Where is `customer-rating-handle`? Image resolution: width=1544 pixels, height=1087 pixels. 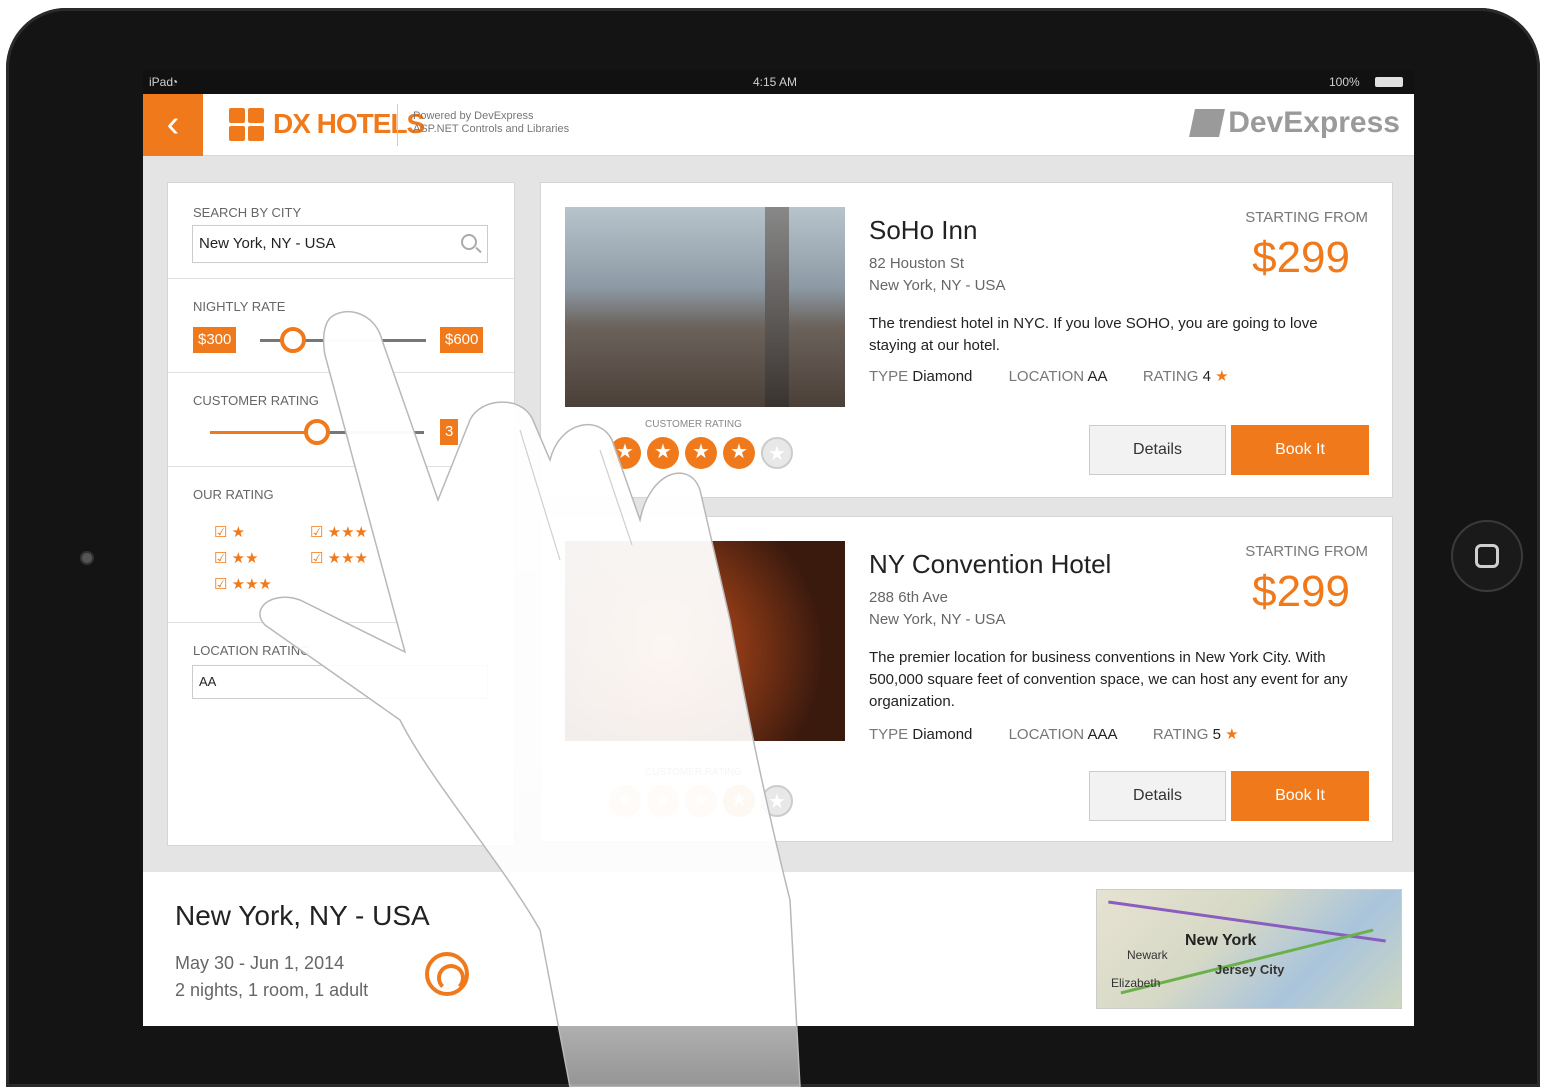 customer-rating-handle is located at coordinates (317, 432).